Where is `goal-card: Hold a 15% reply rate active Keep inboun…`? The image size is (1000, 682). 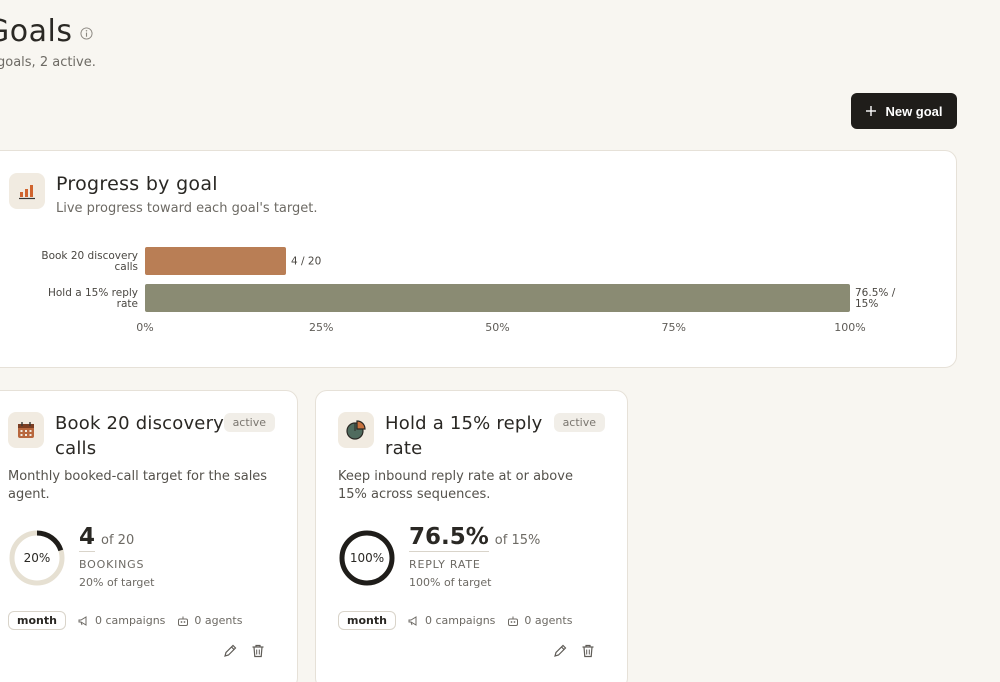
goal-card: Hold a 15% reply rate active Keep inboun… is located at coordinates (471, 536).